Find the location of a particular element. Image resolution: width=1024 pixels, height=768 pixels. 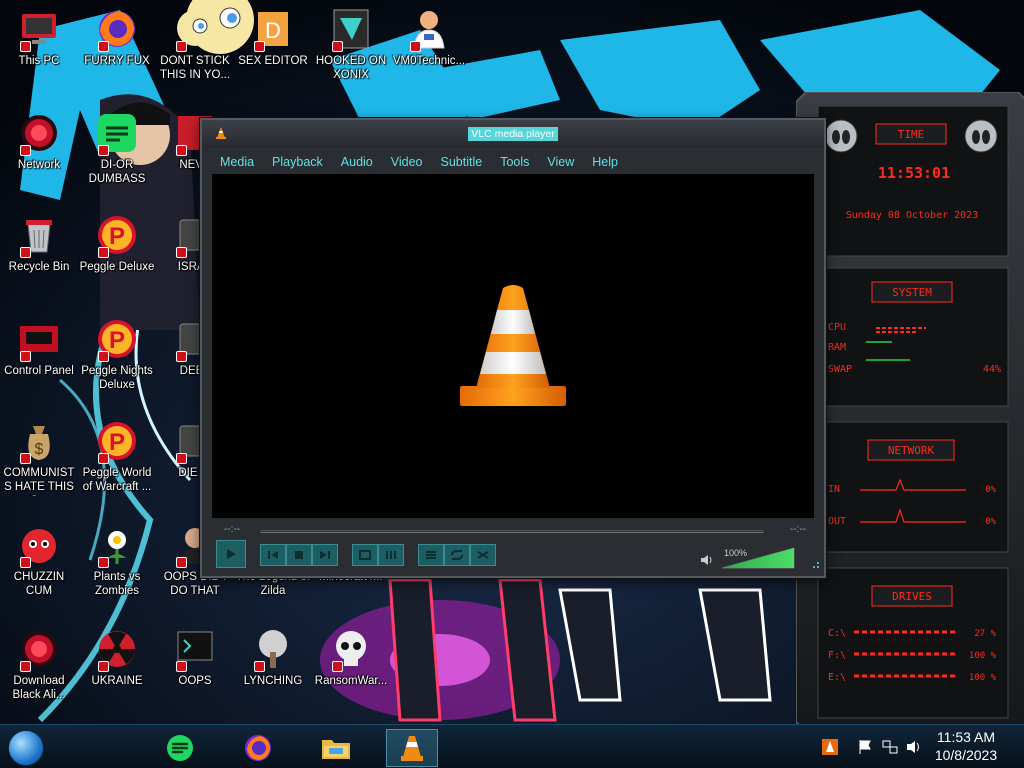

playlist-button is located at coordinates (431, 555).